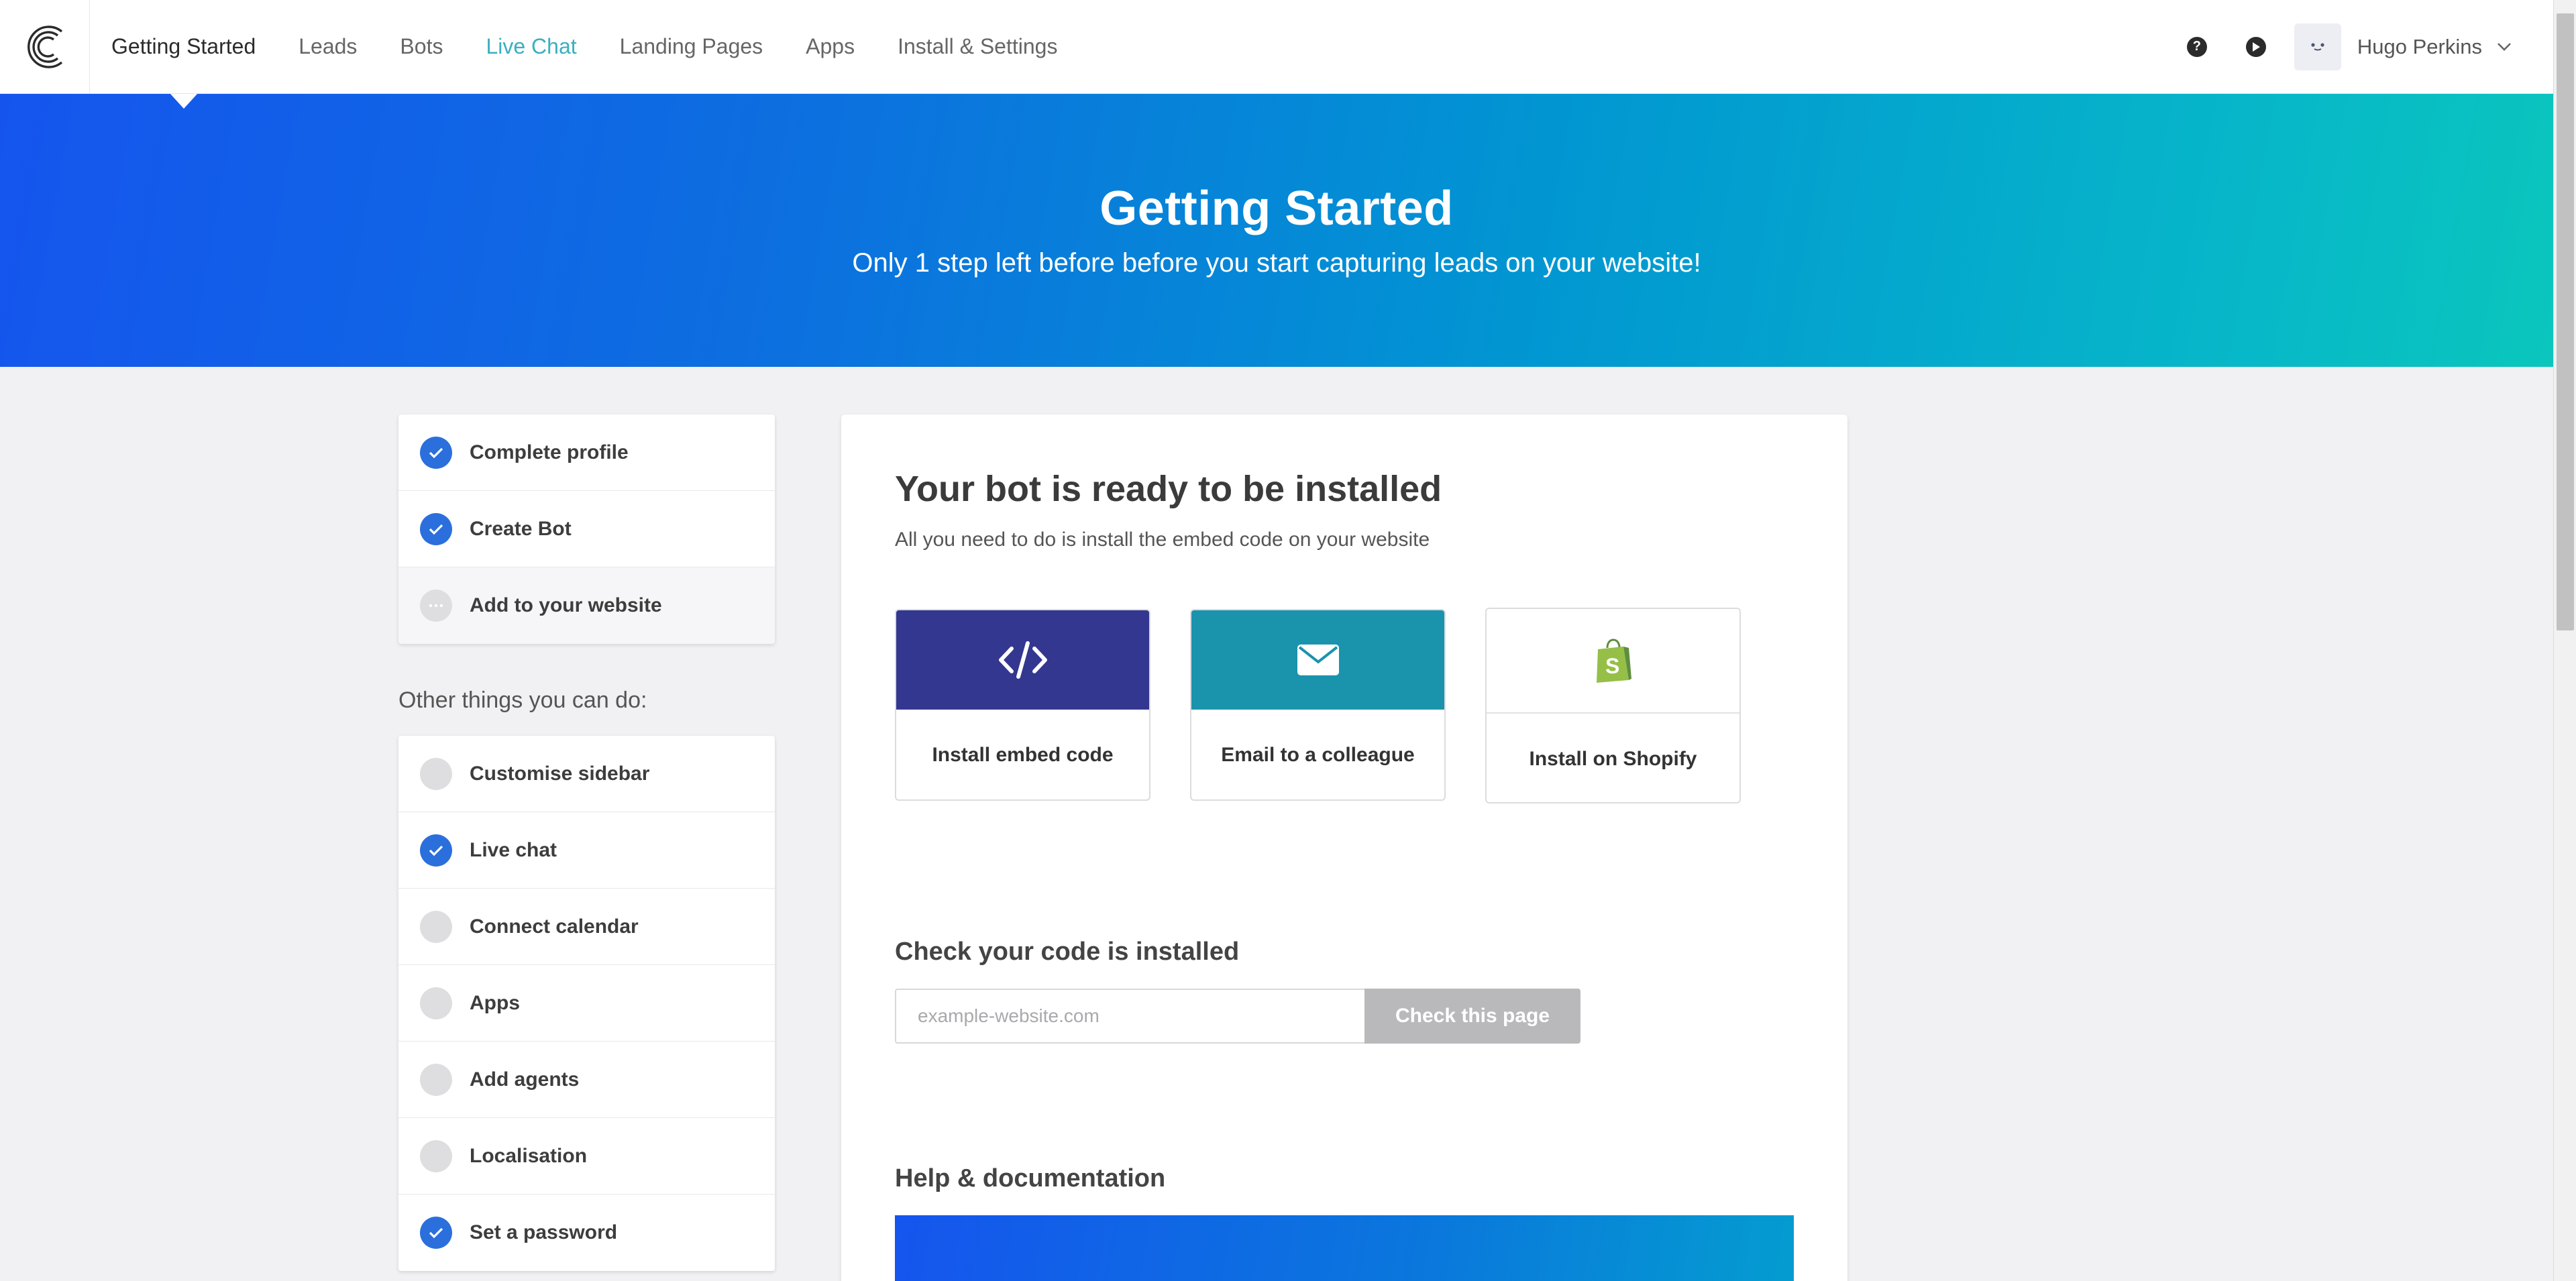 The height and width of the screenshot is (1281, 2576). What do you see at coordinates (183, 46) in the screenshot?
I see `nav-label: Getting Started` at bounding box center [183, 46].